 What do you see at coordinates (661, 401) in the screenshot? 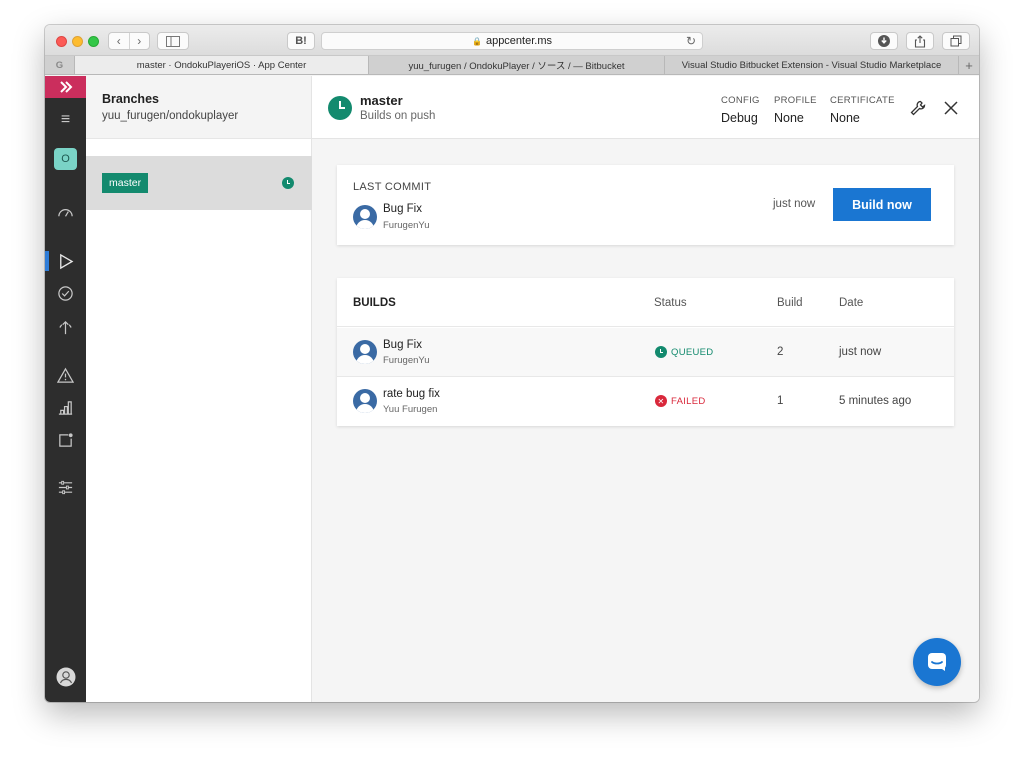
I see `failed-x-icon: ✕` at bounding box center [661, 401].